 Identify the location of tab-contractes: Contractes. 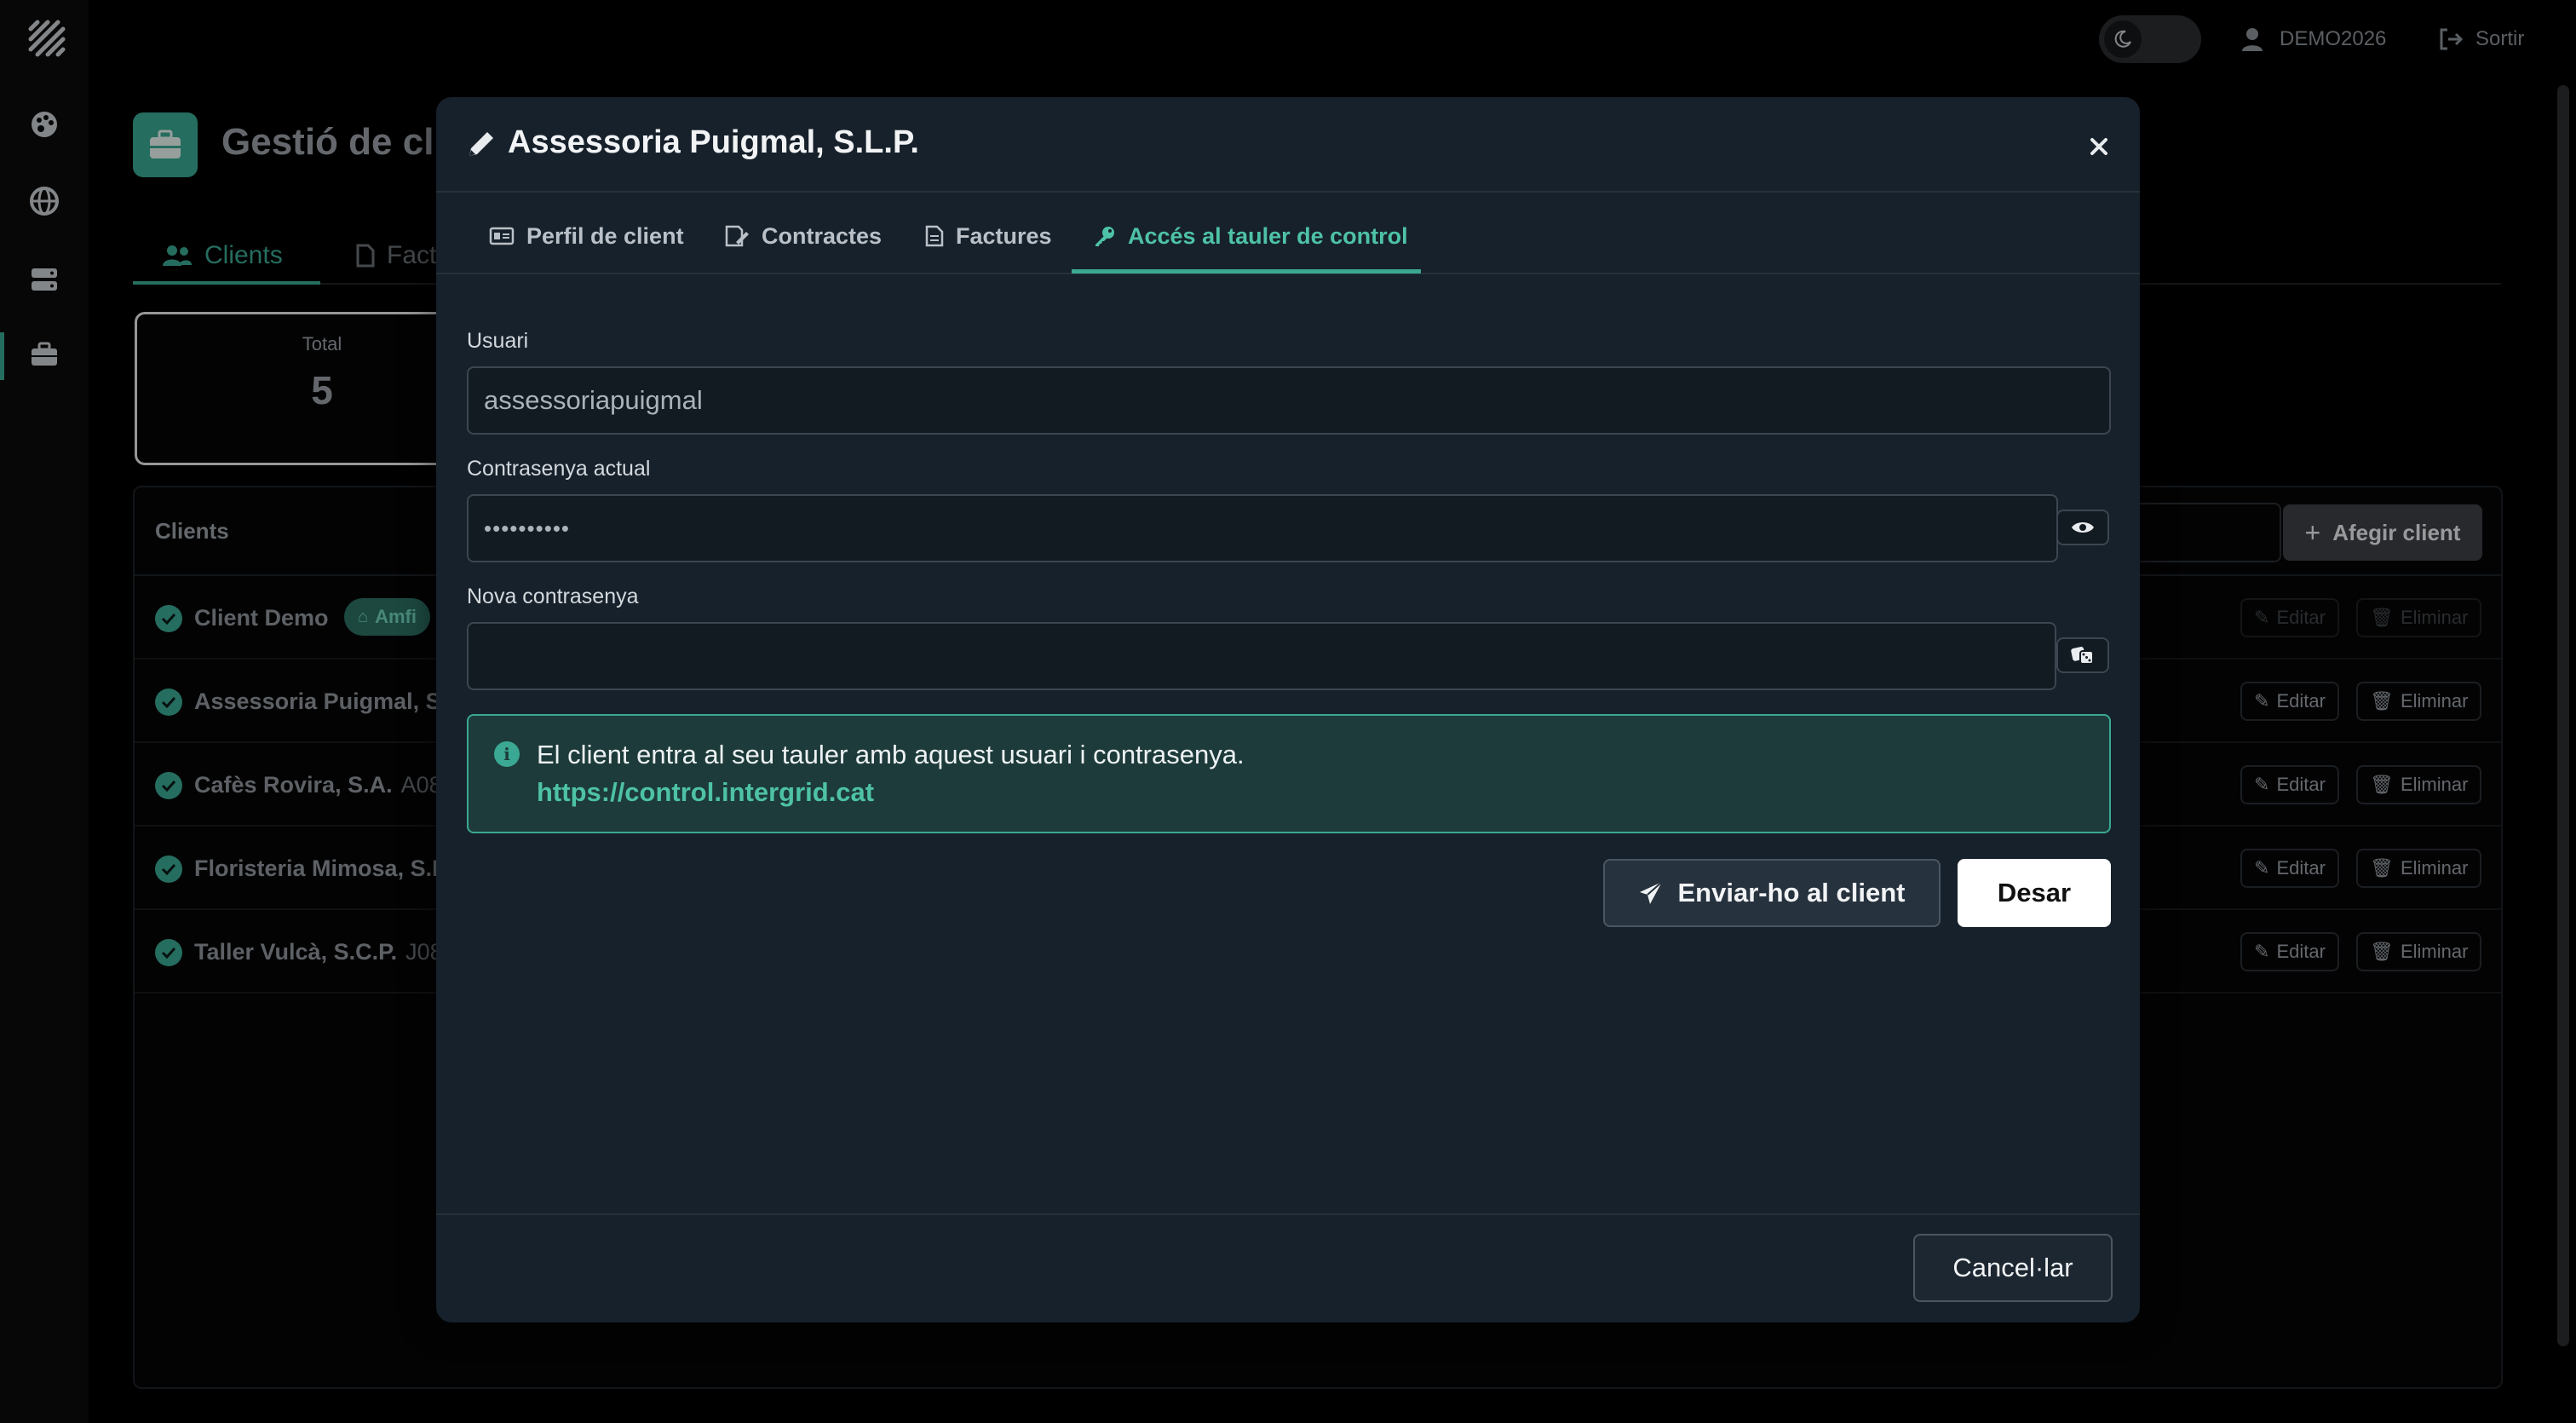
(803, 236).